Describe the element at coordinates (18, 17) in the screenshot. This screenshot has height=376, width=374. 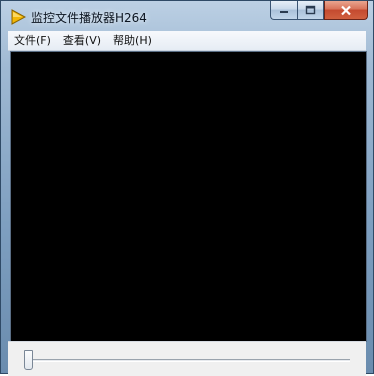
I see `play-triangle-icon` at that location.